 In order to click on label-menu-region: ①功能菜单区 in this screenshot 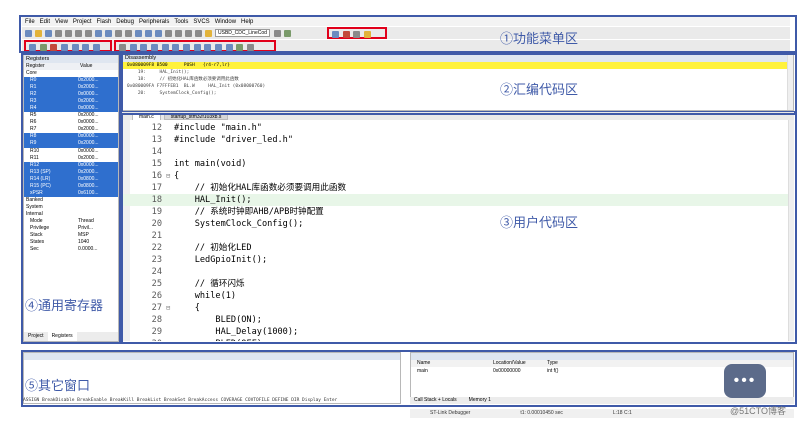, I will do `click(539, 38)`.